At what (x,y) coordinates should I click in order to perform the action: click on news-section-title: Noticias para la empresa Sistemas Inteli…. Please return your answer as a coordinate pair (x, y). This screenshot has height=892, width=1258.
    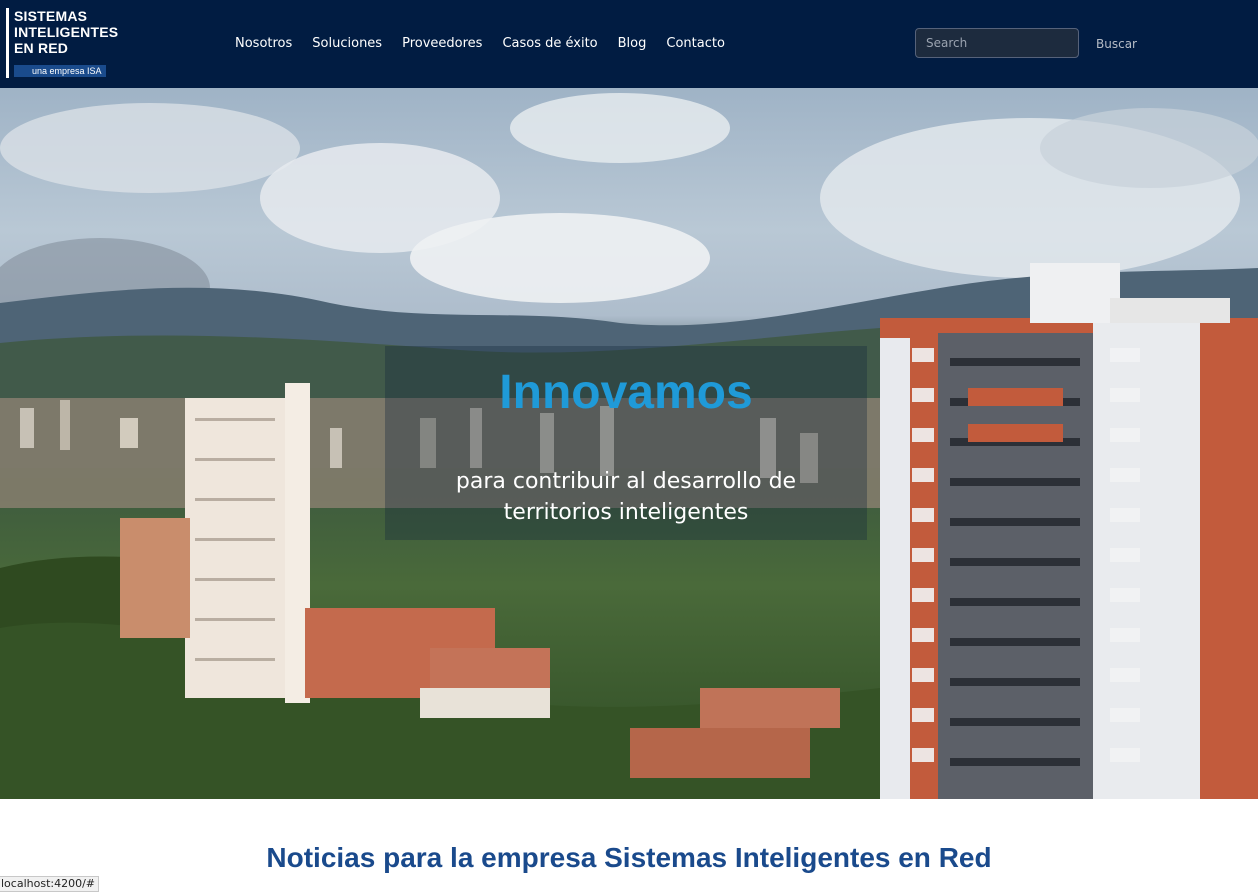
    Looking at the image, I should click on (629, 857).